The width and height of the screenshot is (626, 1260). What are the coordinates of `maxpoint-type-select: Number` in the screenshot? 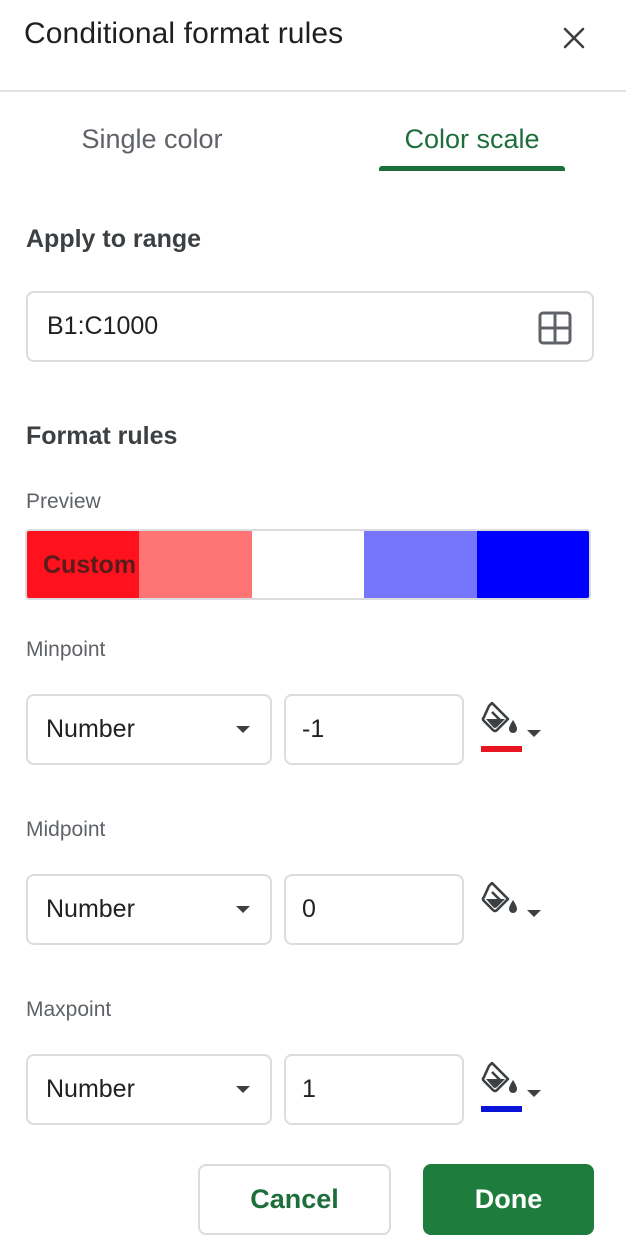 It's located at (149, 1089).